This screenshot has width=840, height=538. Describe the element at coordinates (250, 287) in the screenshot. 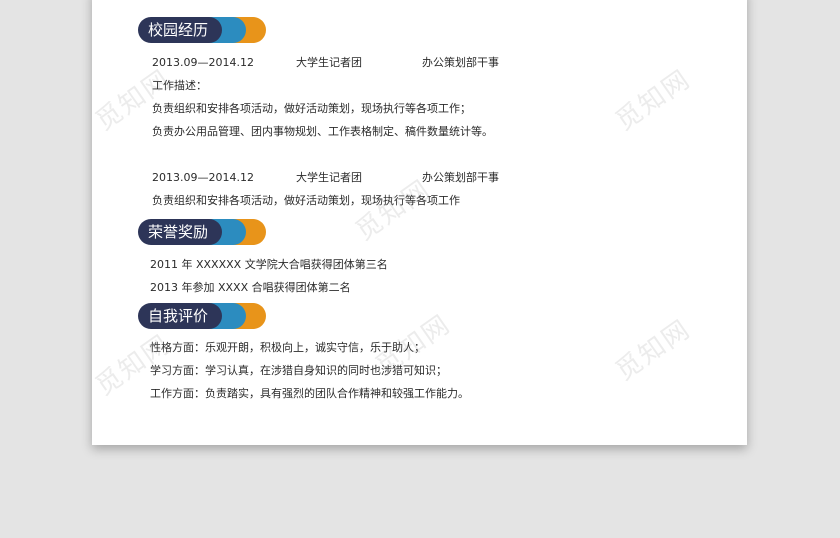

I see `honor-line: 2013 年参加 XXXX 合唱获得团体第二名` at that location.